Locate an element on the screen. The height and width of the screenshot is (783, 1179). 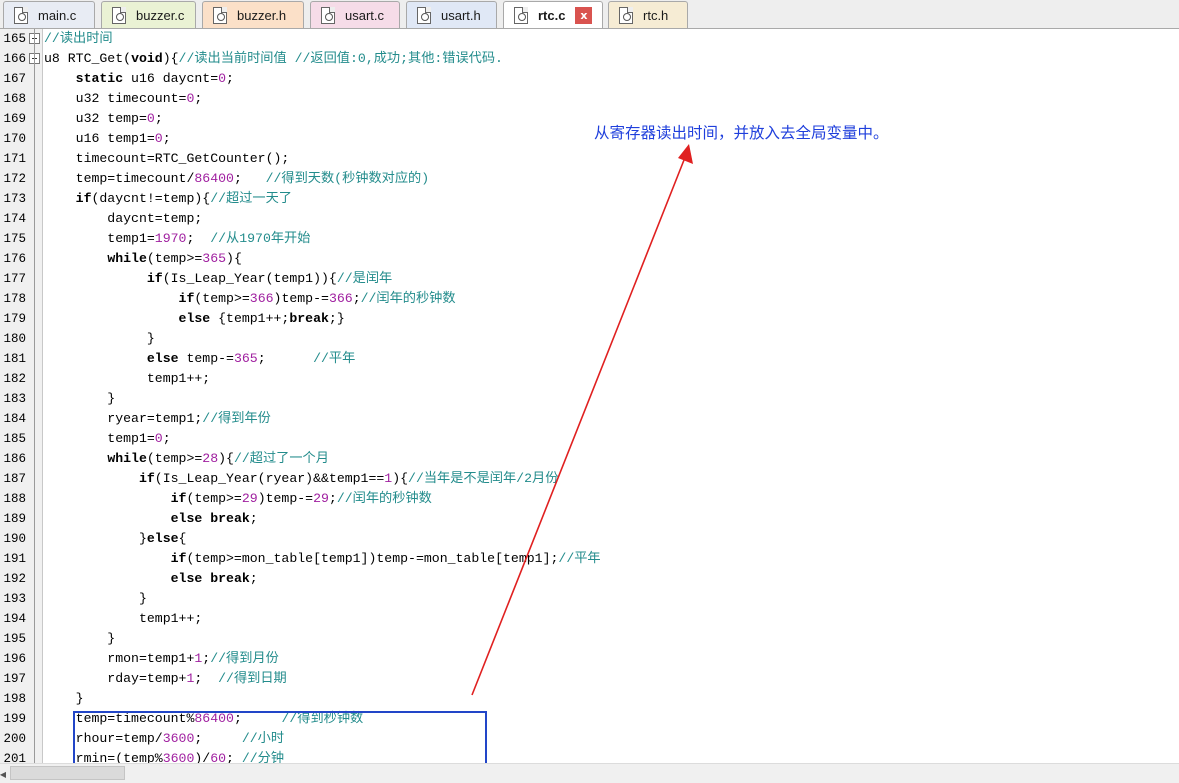
line-number: 187 is located at coordinates (14, 479).